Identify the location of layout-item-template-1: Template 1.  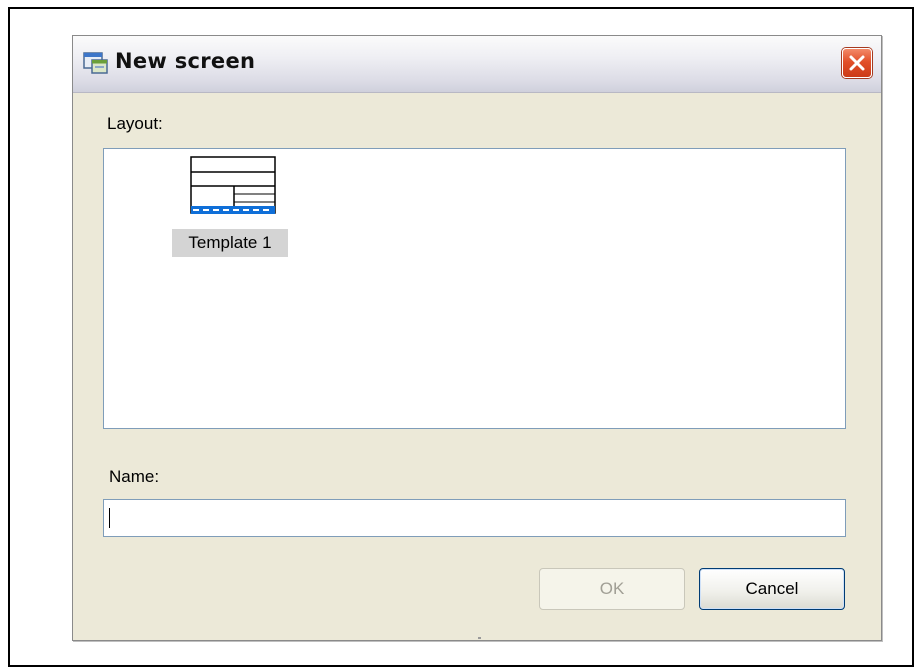
(232, 205).